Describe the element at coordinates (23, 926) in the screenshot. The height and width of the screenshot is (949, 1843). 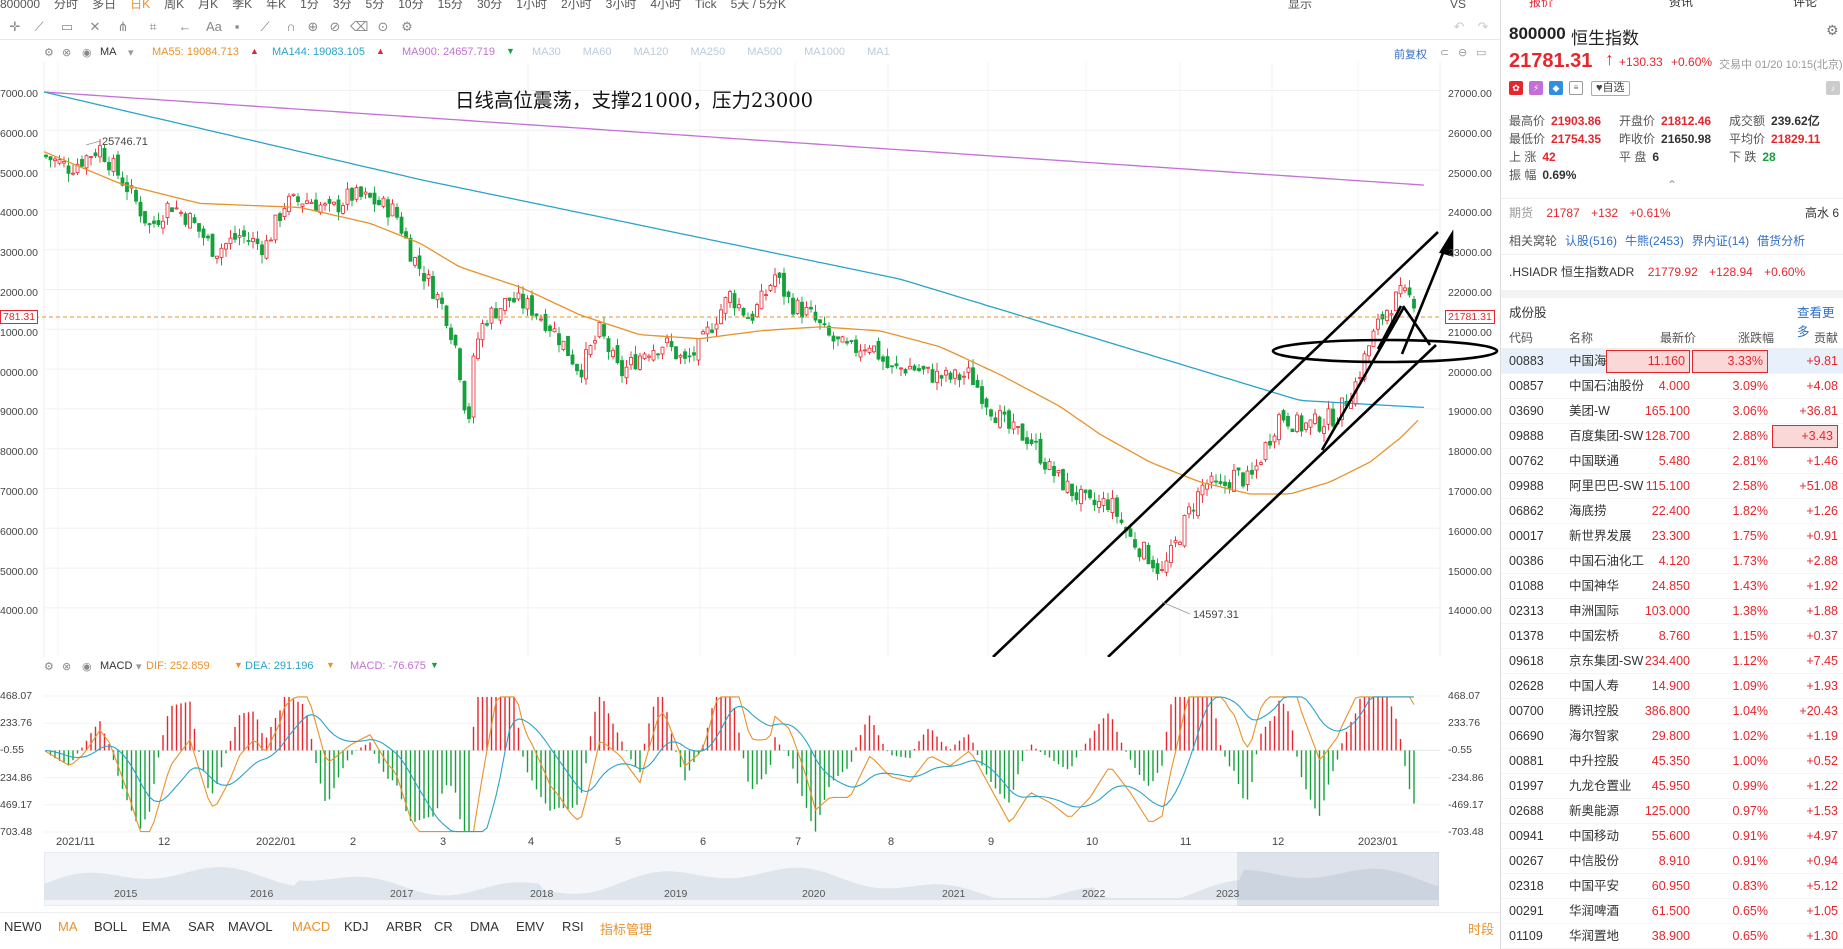
I see `indicator-tab-new0: NEW0` at that location.